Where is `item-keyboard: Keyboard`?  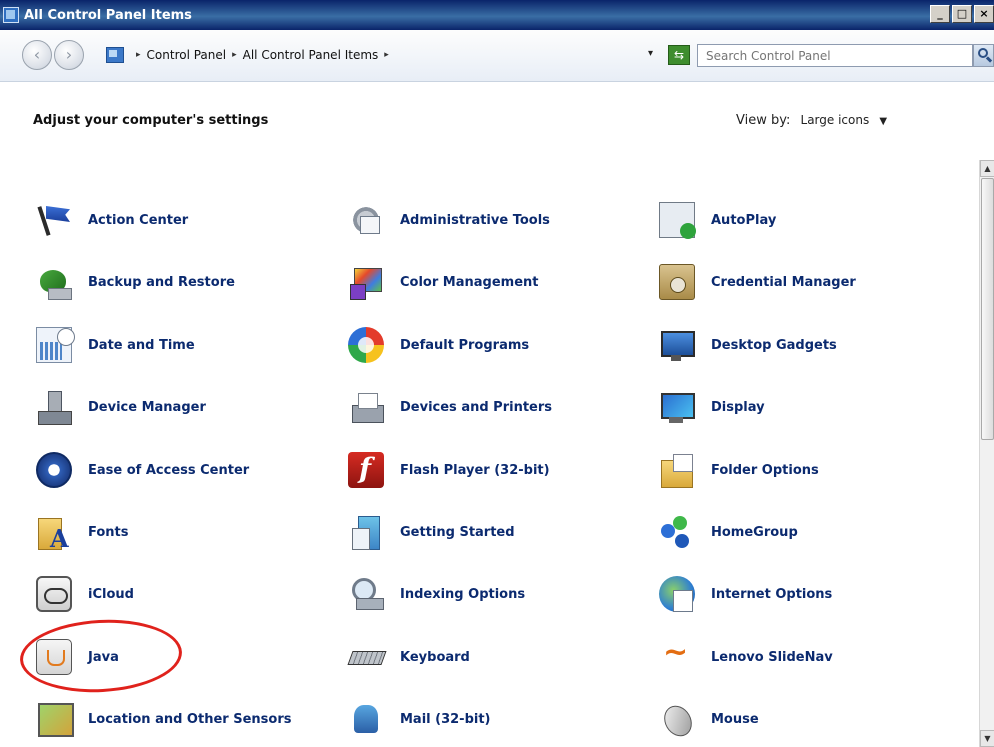
item-keyboard: Keyboard is located at coordinates (409, 657).